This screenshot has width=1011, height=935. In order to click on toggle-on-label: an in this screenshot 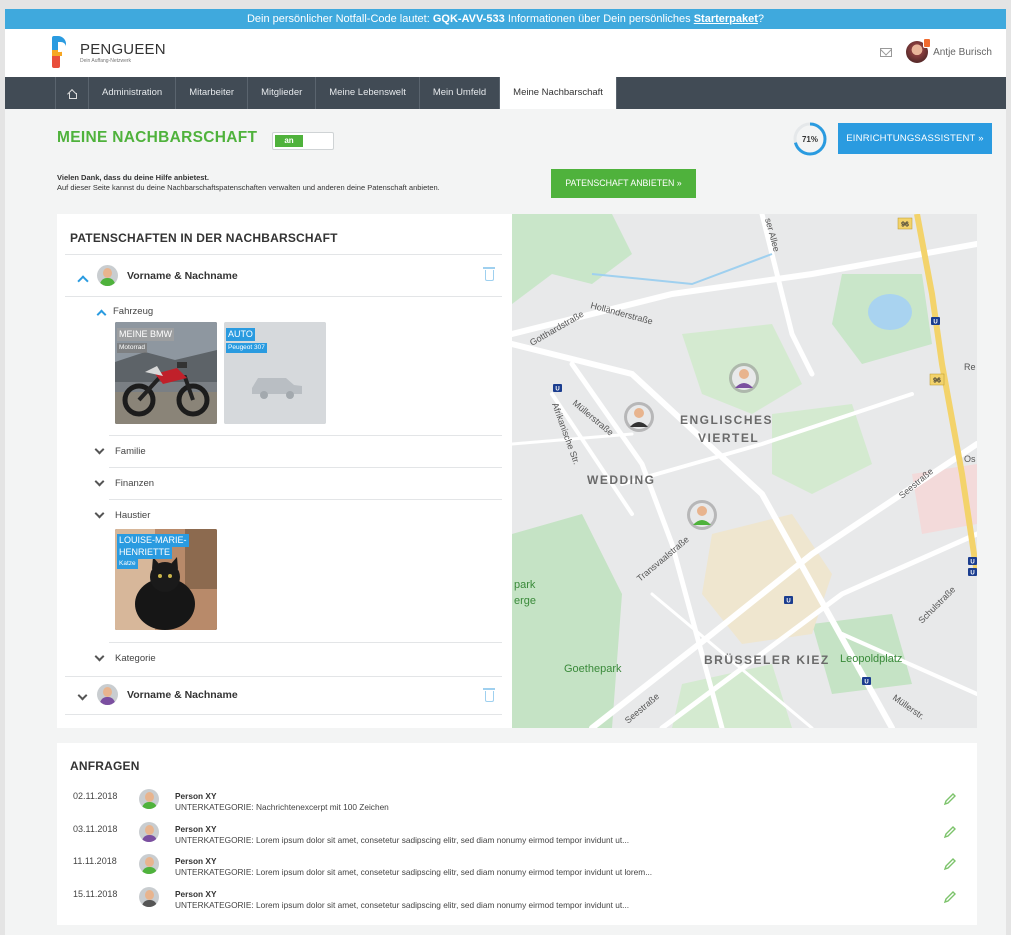, I will do `click(289, 141)`.